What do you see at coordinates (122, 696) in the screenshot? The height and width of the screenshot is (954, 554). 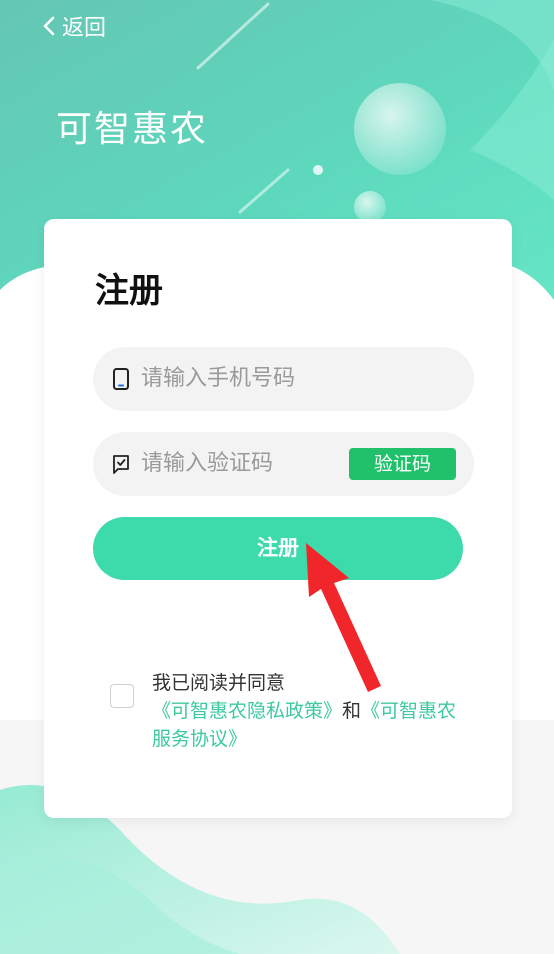 I see `agreement-checkbox` at bounding box center [122, 696].